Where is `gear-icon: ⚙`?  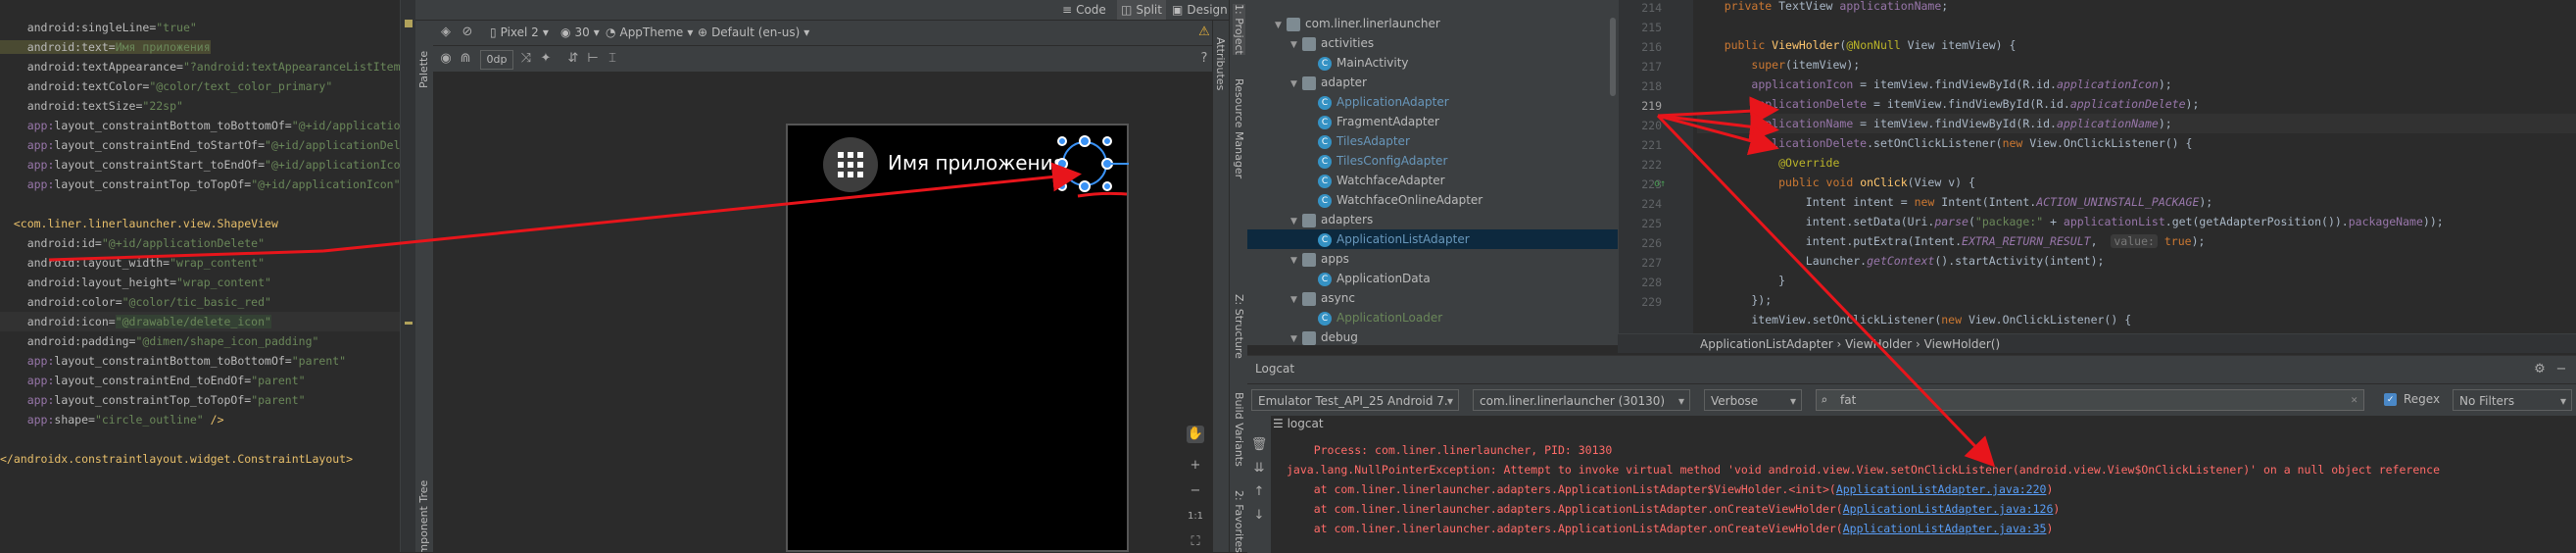 gear-icon: ⚙ is located at coordinates (2540, 369).